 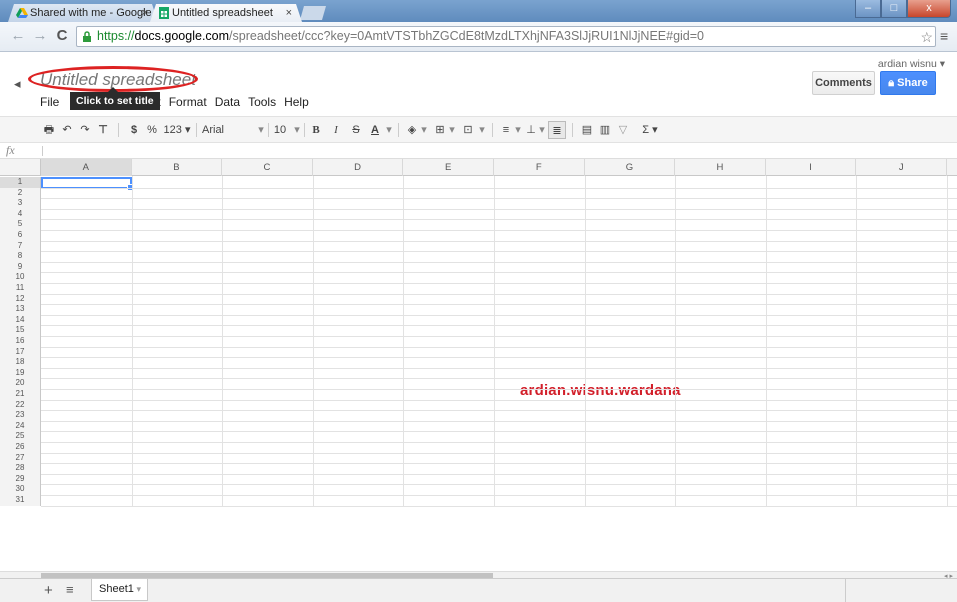 I want to click on comments-button: Comments, so click(x=843, y=83).